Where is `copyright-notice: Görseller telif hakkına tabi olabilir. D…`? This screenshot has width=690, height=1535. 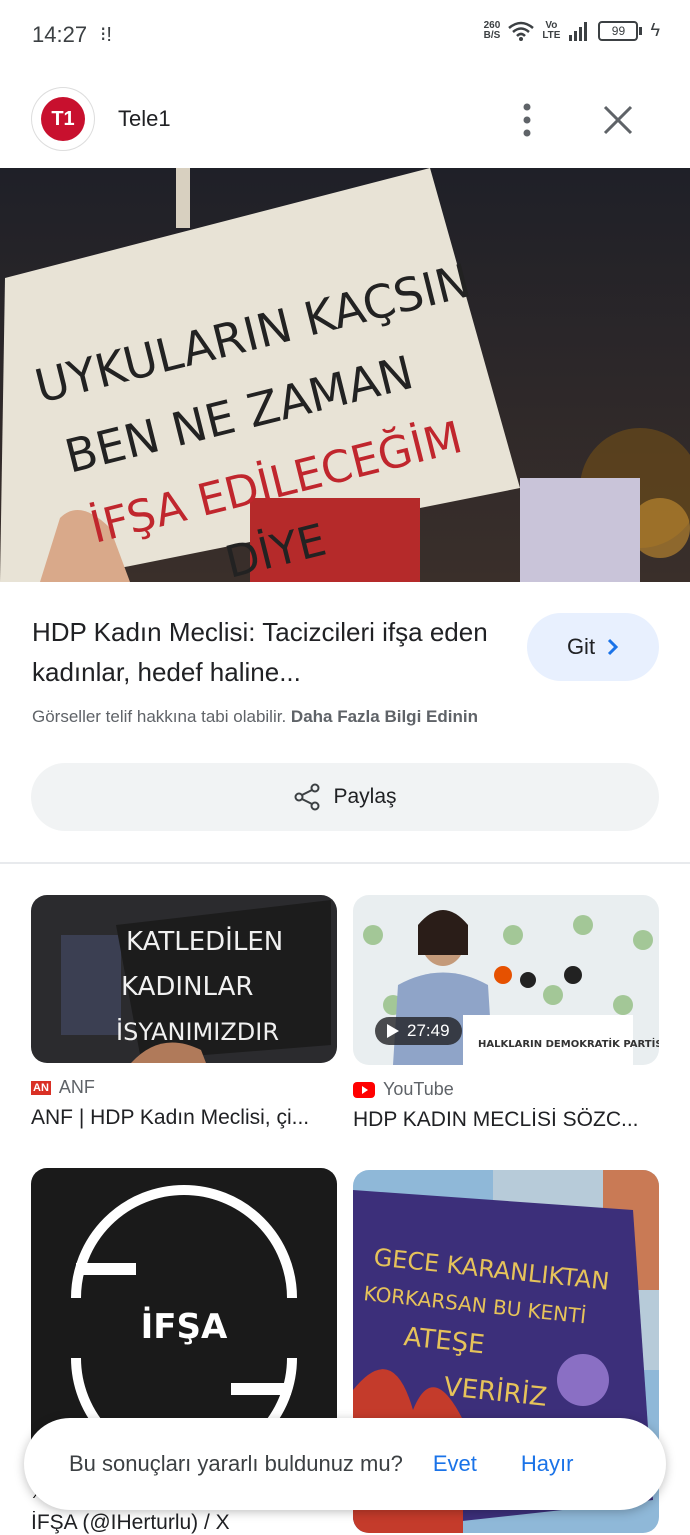 copyright-notice: Görseller telif hakkına tabi olabilir. D… is located at coordinates (255, 716).